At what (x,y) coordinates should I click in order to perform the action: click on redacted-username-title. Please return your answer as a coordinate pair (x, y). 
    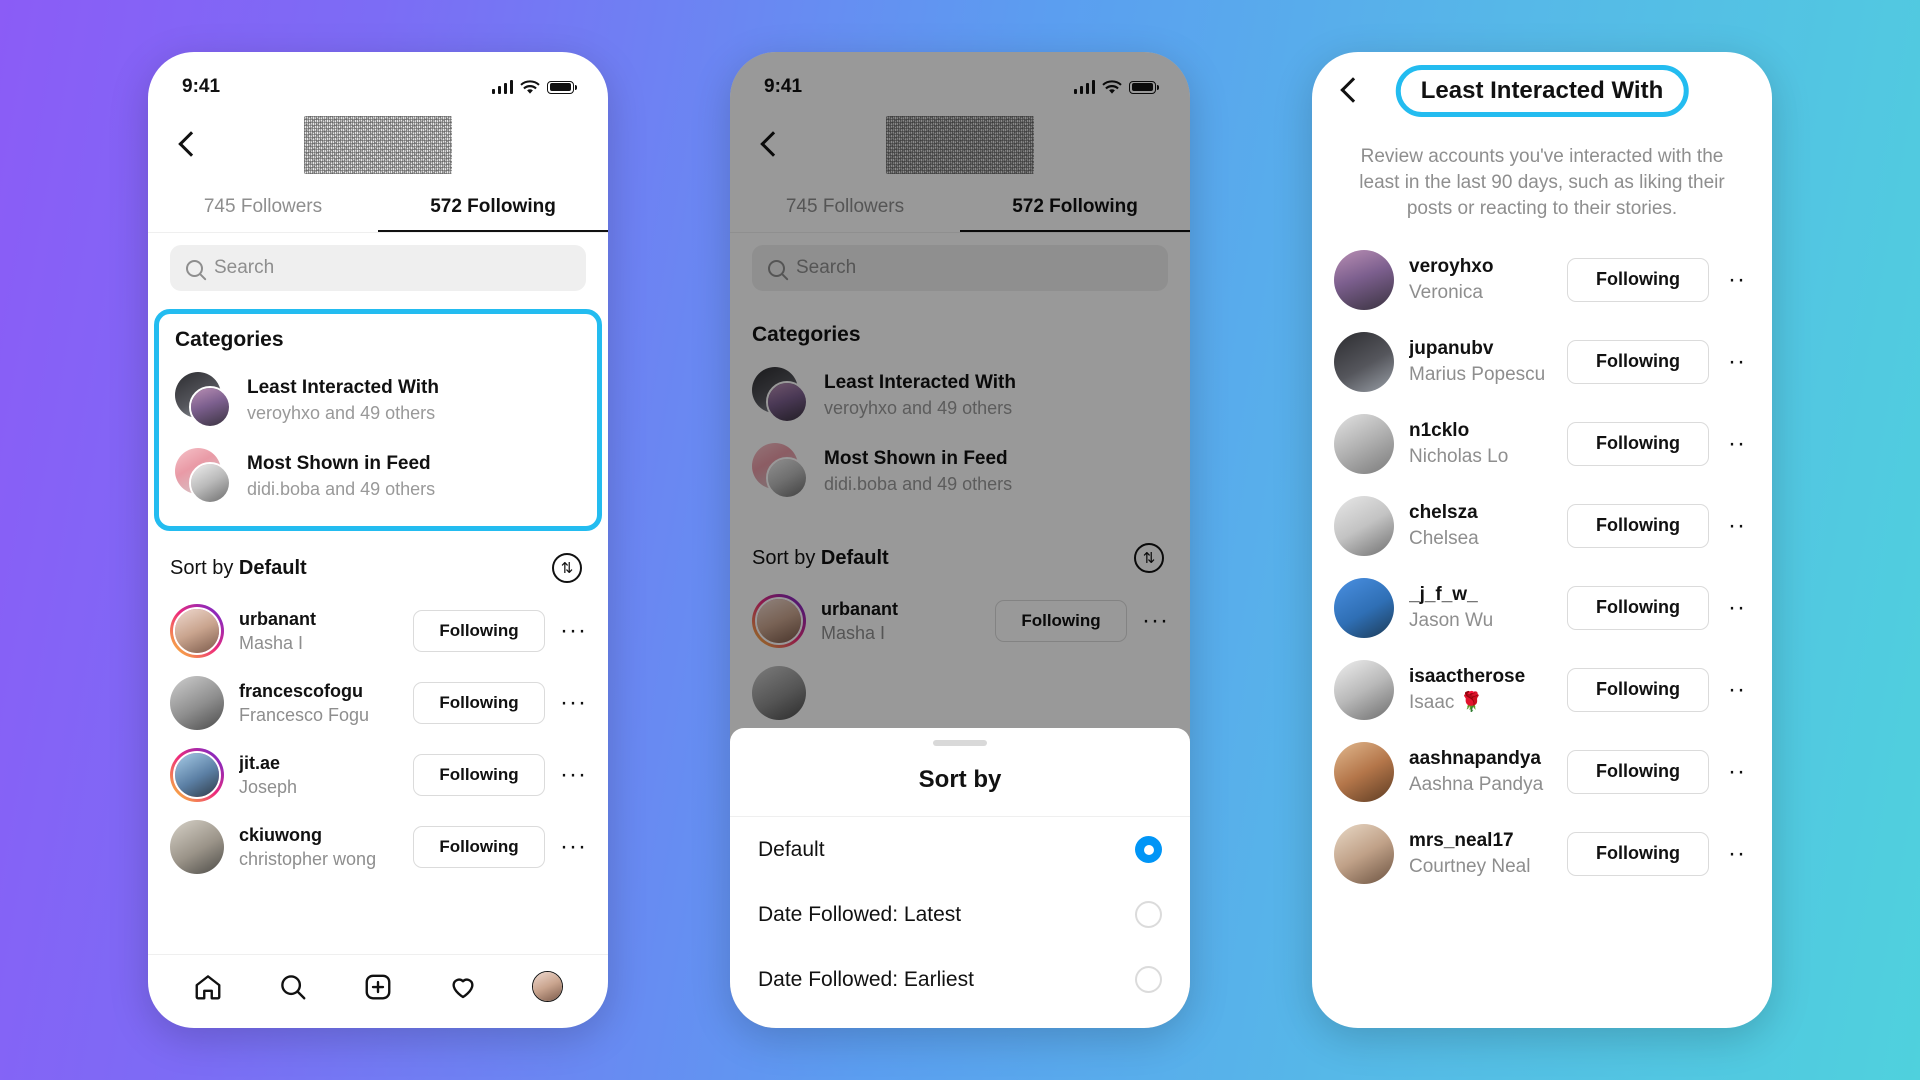
    Looking at the image, I should click on (378, 145).